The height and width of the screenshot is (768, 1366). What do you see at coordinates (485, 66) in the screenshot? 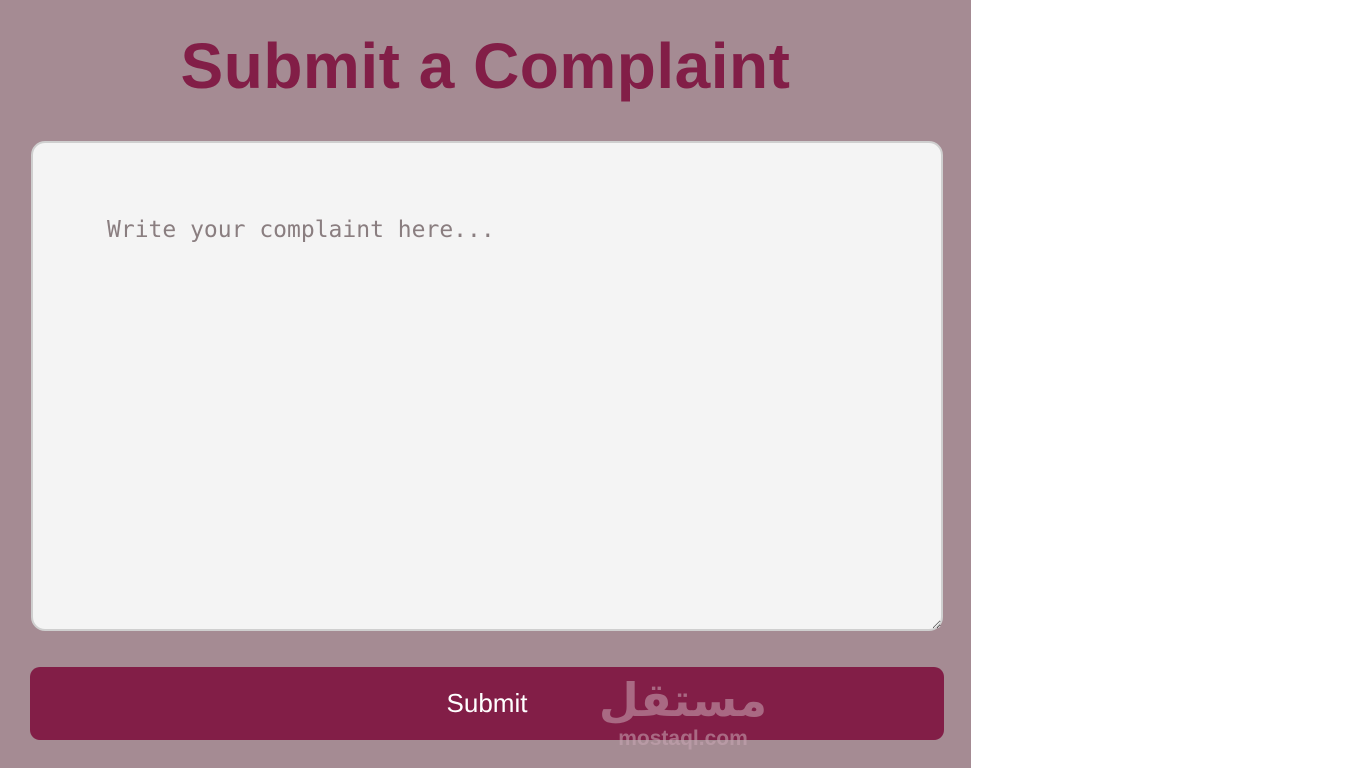
I see `page-title: Submit a Complaint` at bounding box center [485, 66].